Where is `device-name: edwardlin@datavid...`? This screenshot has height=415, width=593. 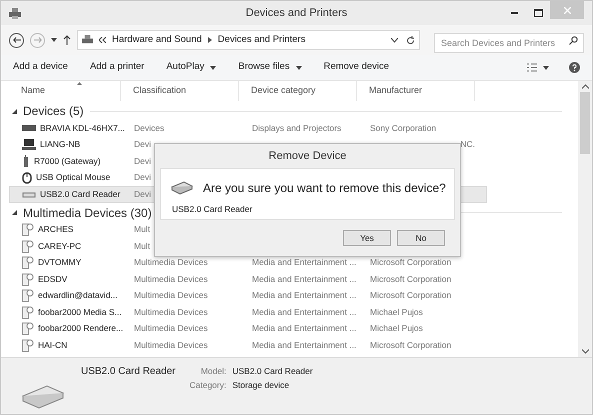 device-name: edwardlin@datavid... is located at coordinates (78, 295).